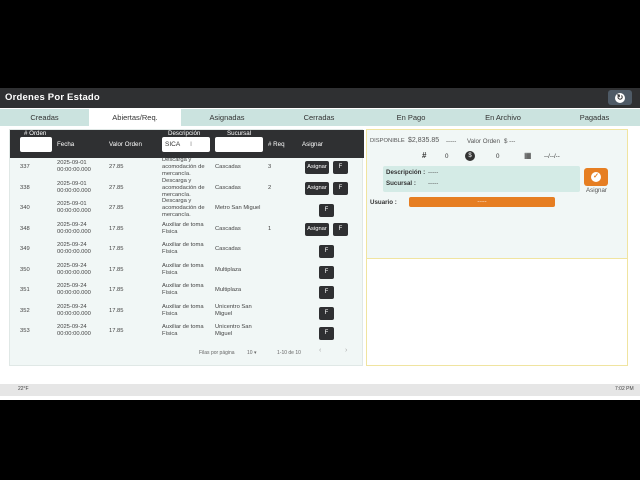 The width and height of the screenshot is (640, 480). What do you see at coordinates (510, 141) in the screenshot?
I see `valor-orden-value: $ ---` at bounding box center [510, 141].